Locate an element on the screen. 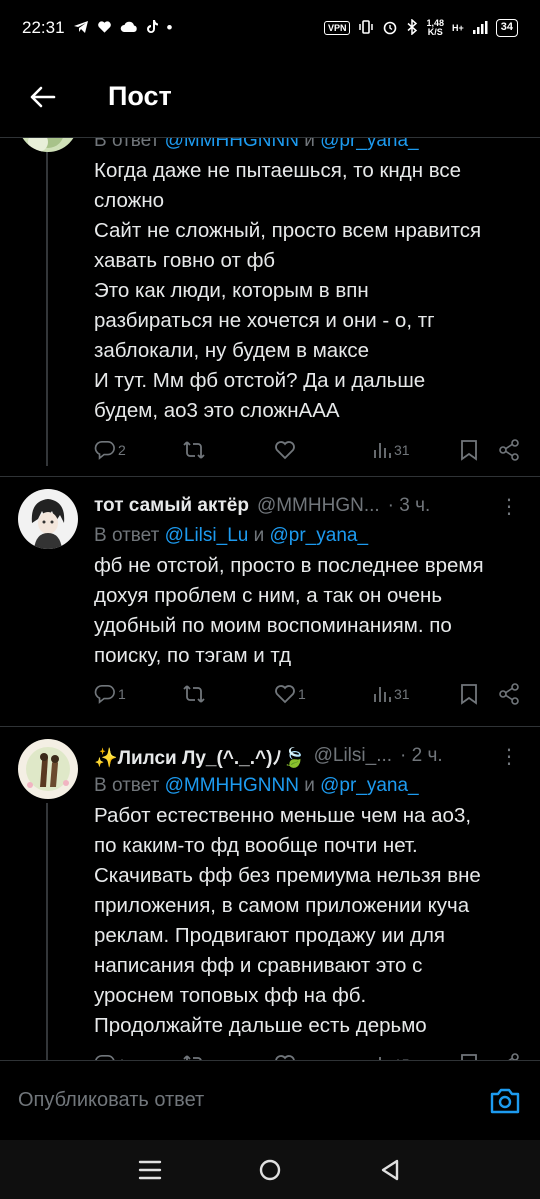 This screenshot has width=540, height=1199. triangle-back-icon is located at coordinates (390, 1169).